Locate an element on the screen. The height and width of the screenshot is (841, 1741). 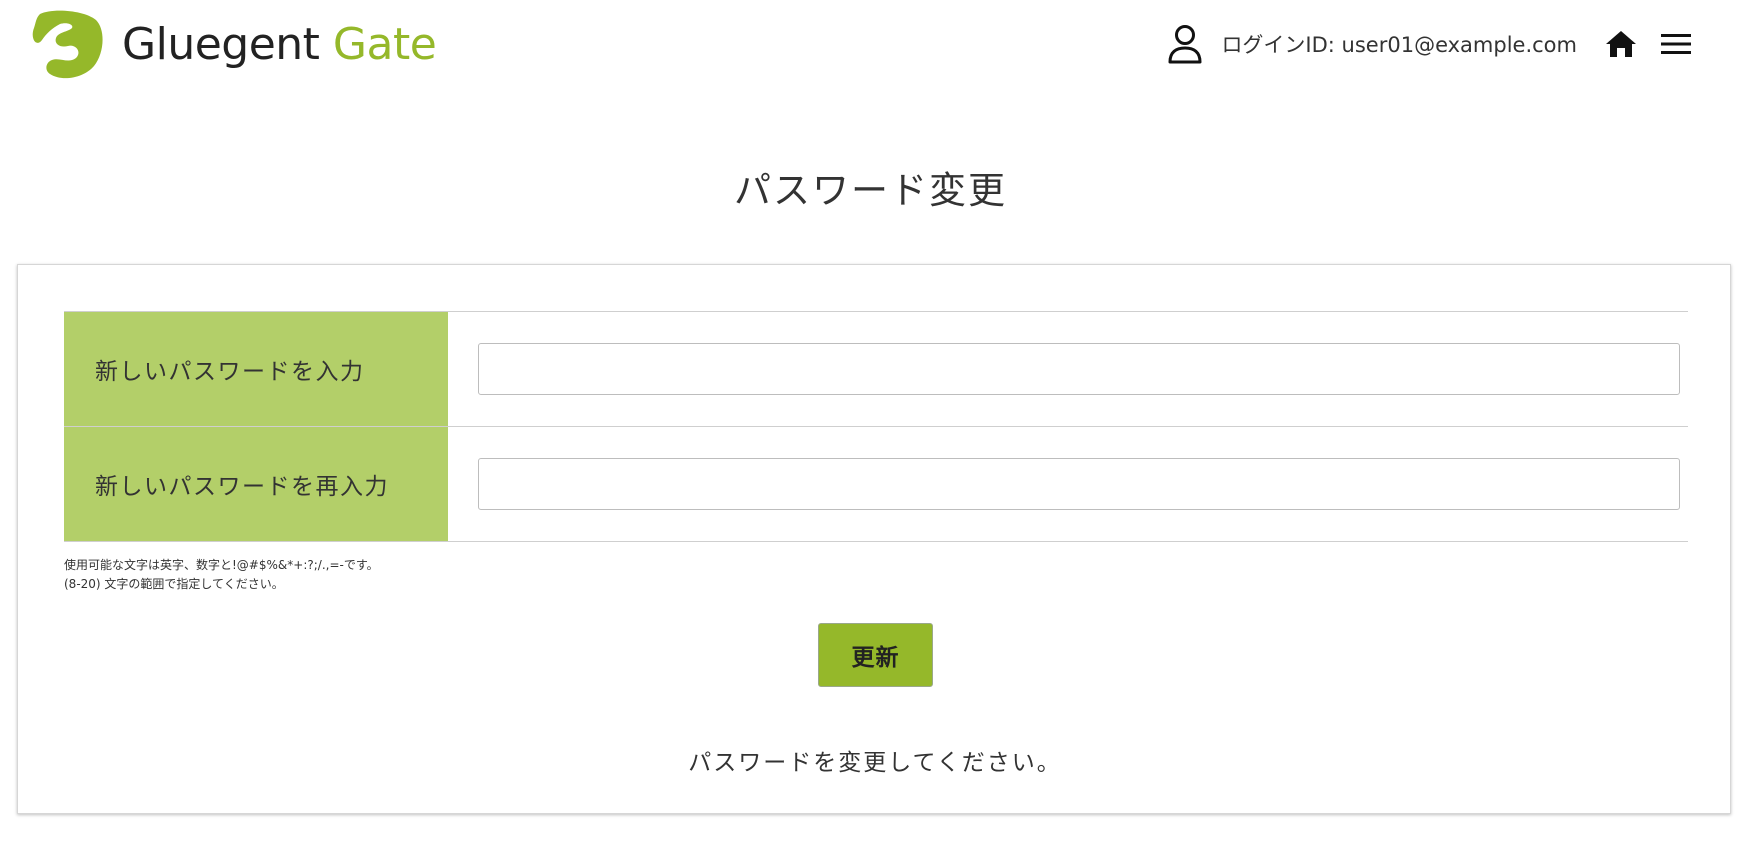
new-password-field-cell is located at coordinates (1068, 369).